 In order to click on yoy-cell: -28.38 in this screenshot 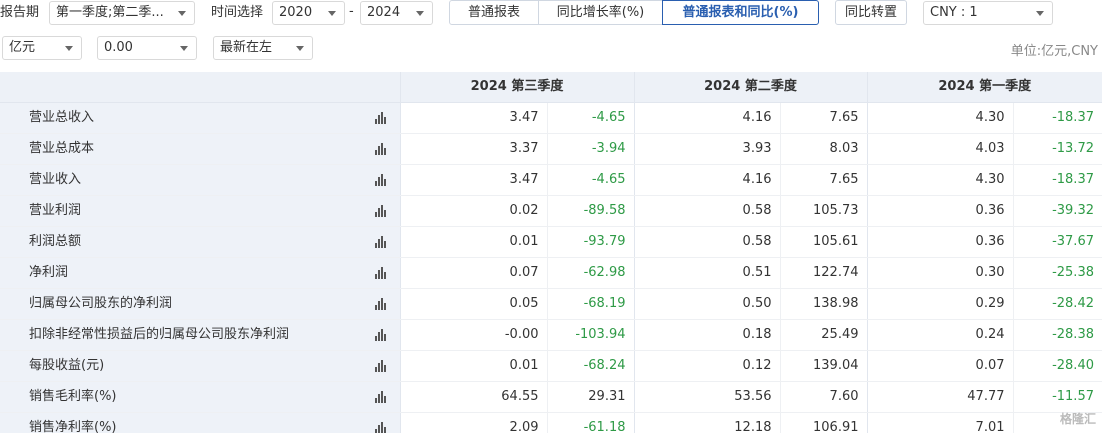, I will do `click(1057, 335)`.